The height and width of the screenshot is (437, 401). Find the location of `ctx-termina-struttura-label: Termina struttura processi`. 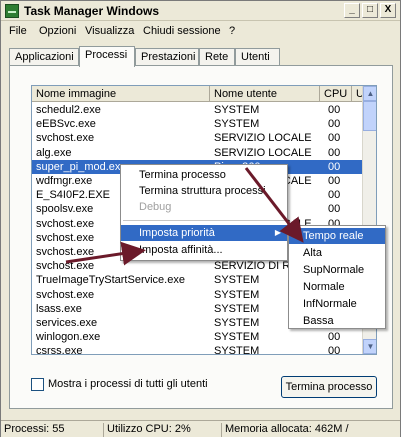

ctx-termina-struttura-label: Termina struttura processi is located at coordinates (202, 191).